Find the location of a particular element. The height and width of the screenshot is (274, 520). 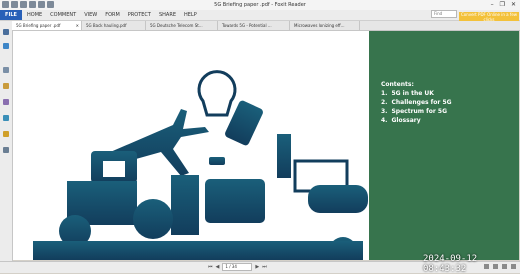

game-controller-icon is located at coordinates (338, 199).